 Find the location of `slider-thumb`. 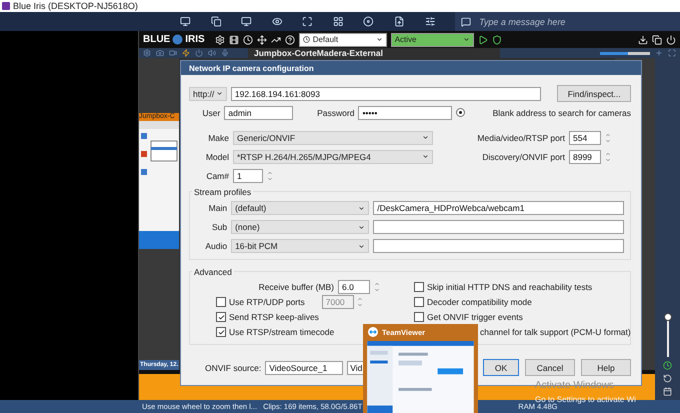

slider-thumb is located at coordinates (668, 317).